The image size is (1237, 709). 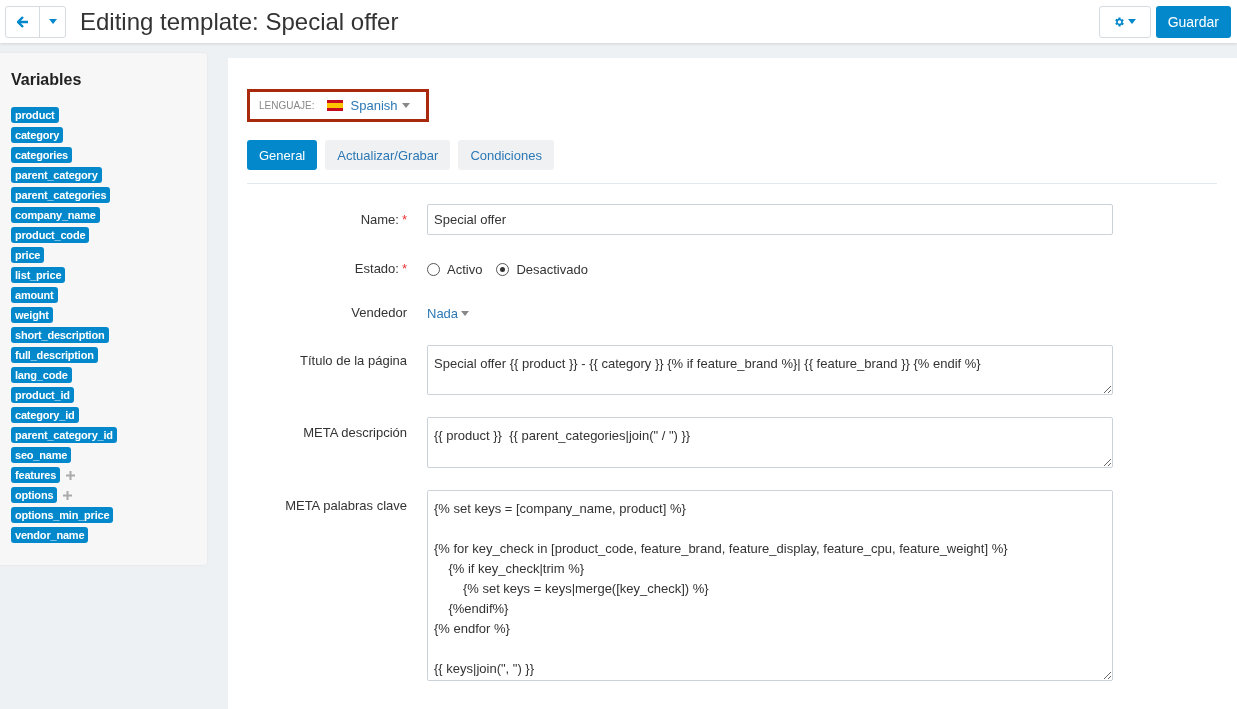 What do you see at coordinates (50, 535) in the screenshot?
I see `variable-tag: vendor_name` at bounding box center [50, 535].